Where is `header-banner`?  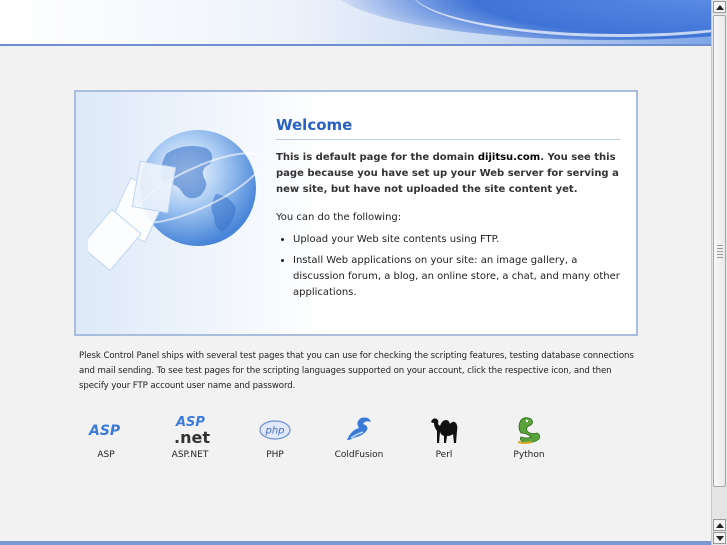
header-banner is located at coordinates (355, 23).